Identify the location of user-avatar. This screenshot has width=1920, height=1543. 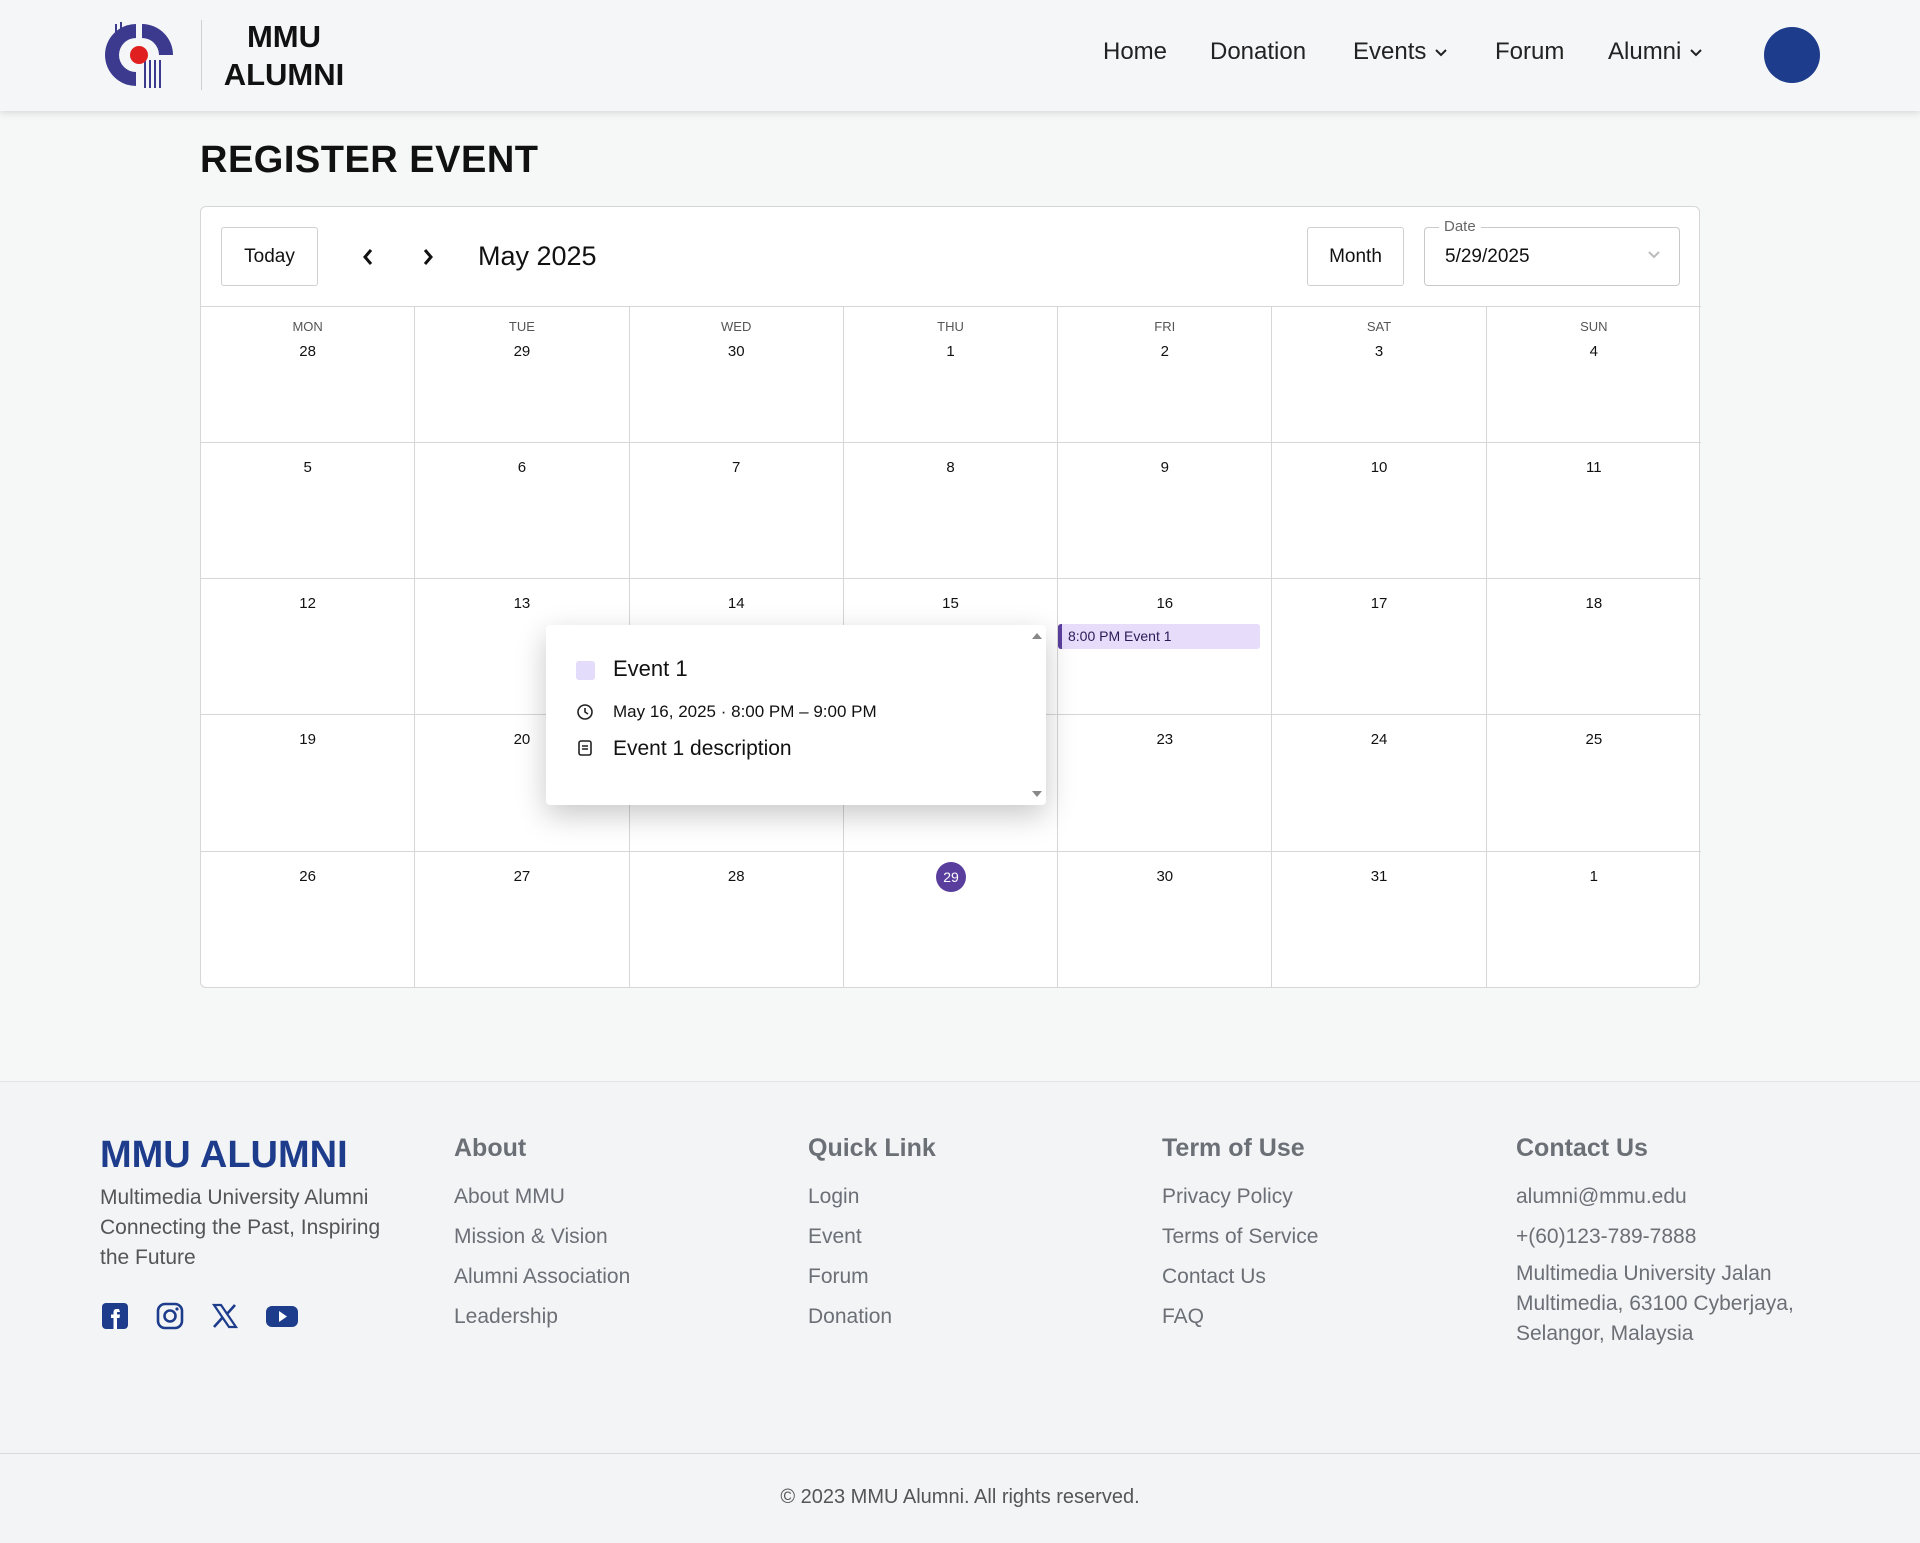
(1792, 55).